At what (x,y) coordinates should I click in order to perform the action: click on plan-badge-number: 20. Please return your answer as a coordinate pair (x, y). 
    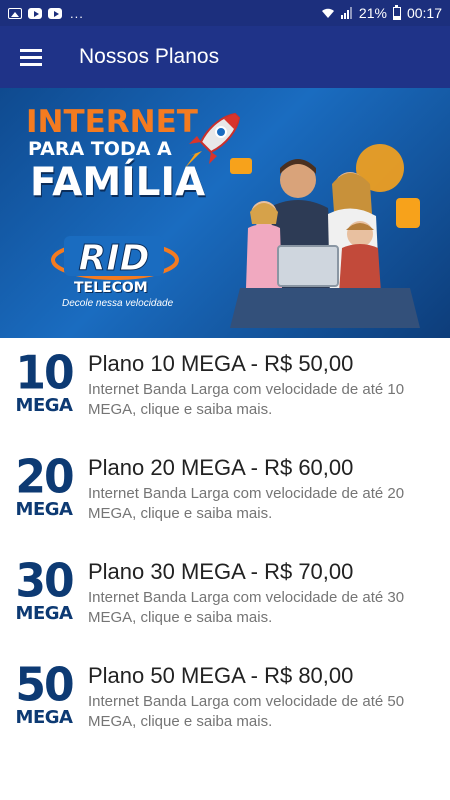
    Looking at the image, I should click on (44, 477).